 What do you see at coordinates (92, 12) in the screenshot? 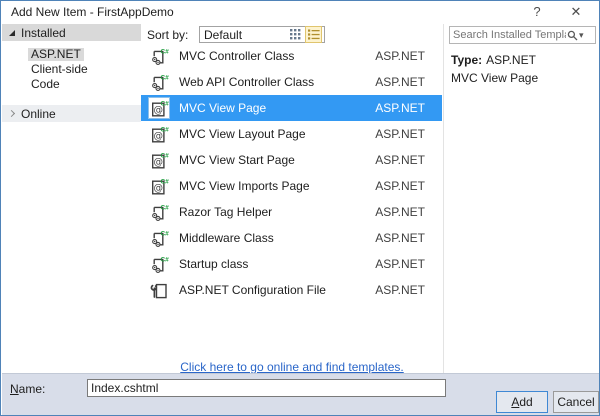
I see `window-title: Add New Item - FirstAppDemo` at bounding box center [92, 12].